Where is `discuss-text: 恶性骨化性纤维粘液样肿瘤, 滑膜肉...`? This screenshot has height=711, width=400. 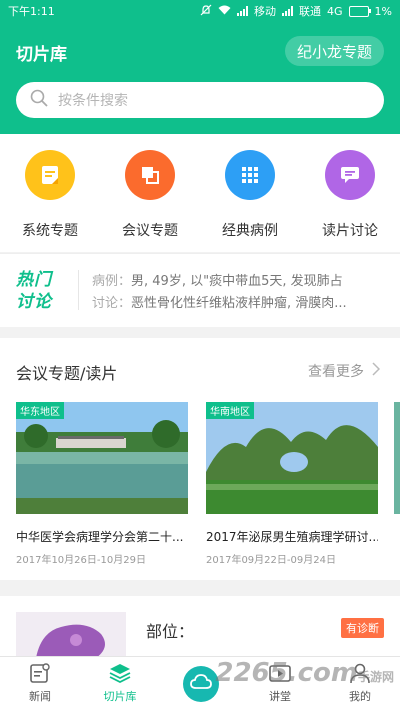
discuss-text: 恶性骨化性纤维粘液样肿瘤, 滑膜肉... is located at coordinates (239, 303).